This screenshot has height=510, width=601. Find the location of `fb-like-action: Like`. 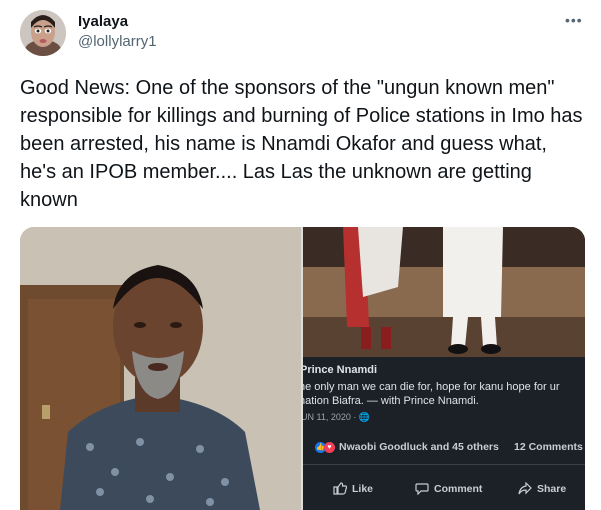

fb-like-action: Like is located at coordinates (353, 488).